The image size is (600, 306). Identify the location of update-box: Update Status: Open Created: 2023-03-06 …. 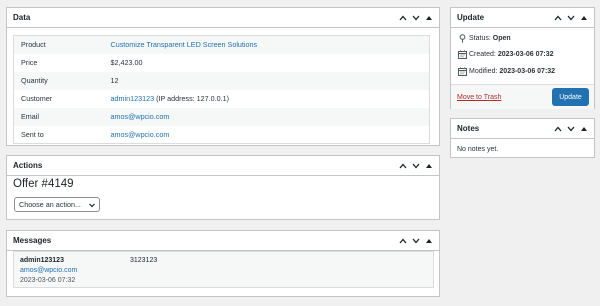
(522, 58).